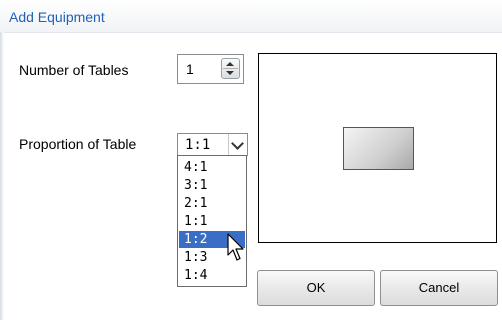 This screenshot has height=320, width=502. I want to click on table-preview-shape, so click(378, 148).